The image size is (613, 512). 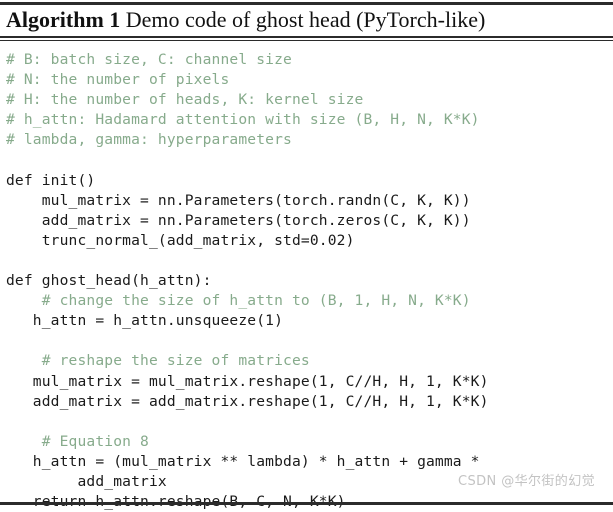 I want to click on code-line: h_attn = h_attn.unsqueeze(1), so click(x=145, y=321).